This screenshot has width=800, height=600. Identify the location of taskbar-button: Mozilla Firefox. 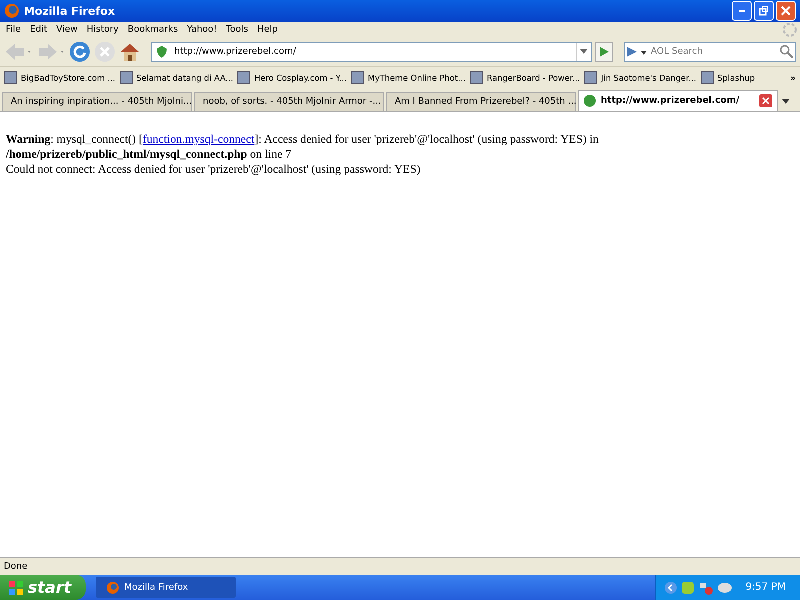
(166, 587).